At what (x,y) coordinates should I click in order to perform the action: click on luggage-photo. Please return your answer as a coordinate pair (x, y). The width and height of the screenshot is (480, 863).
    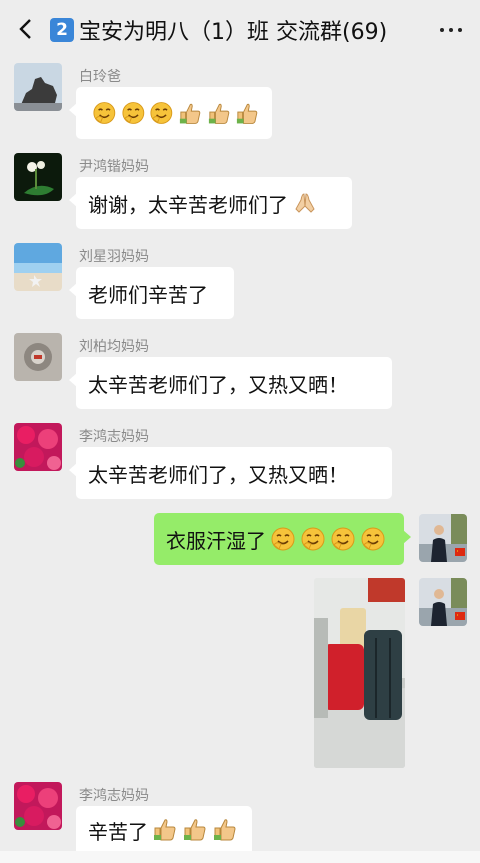
    Looking at the image, I should click on (359, 673).